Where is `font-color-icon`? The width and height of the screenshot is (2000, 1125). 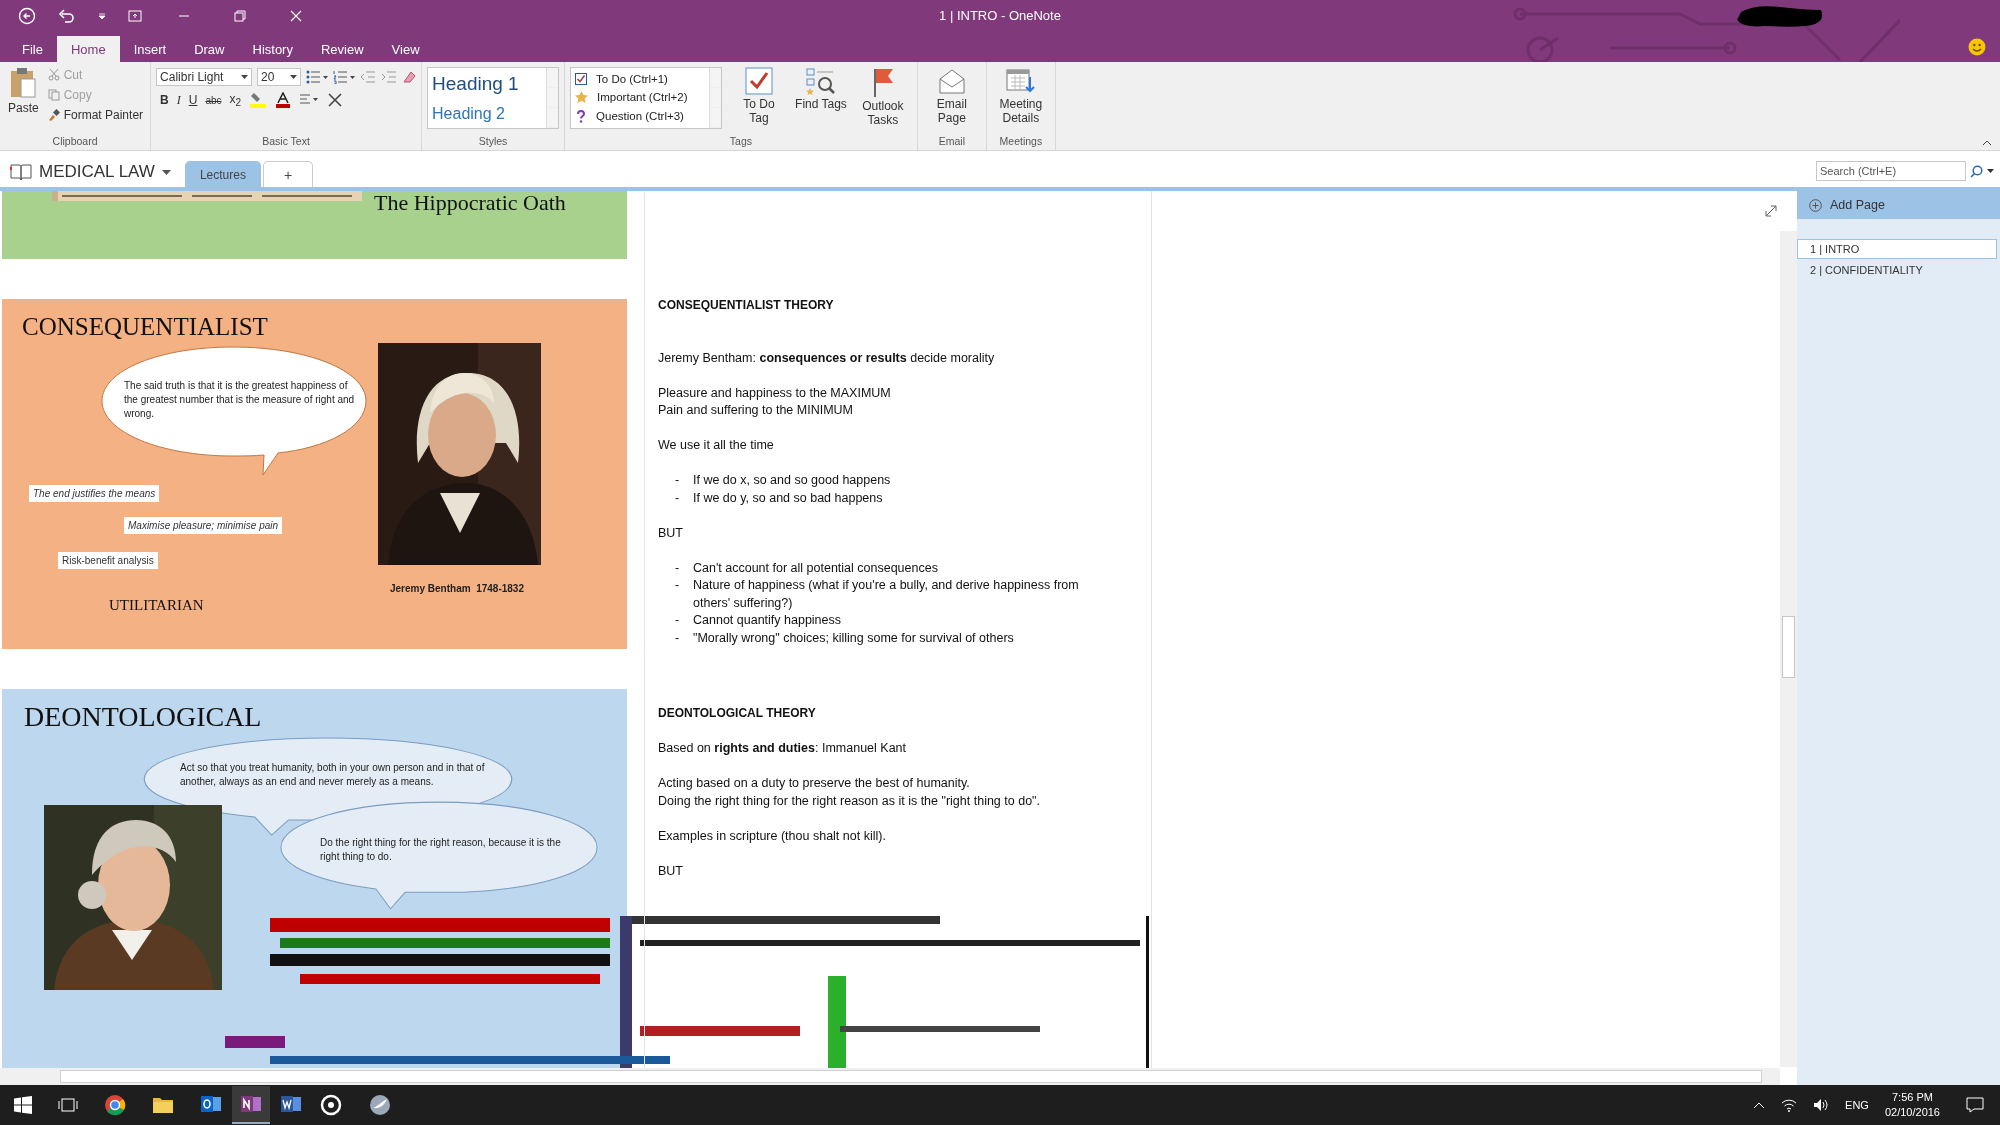 font-color-icon is located at coordinates (283, 100).